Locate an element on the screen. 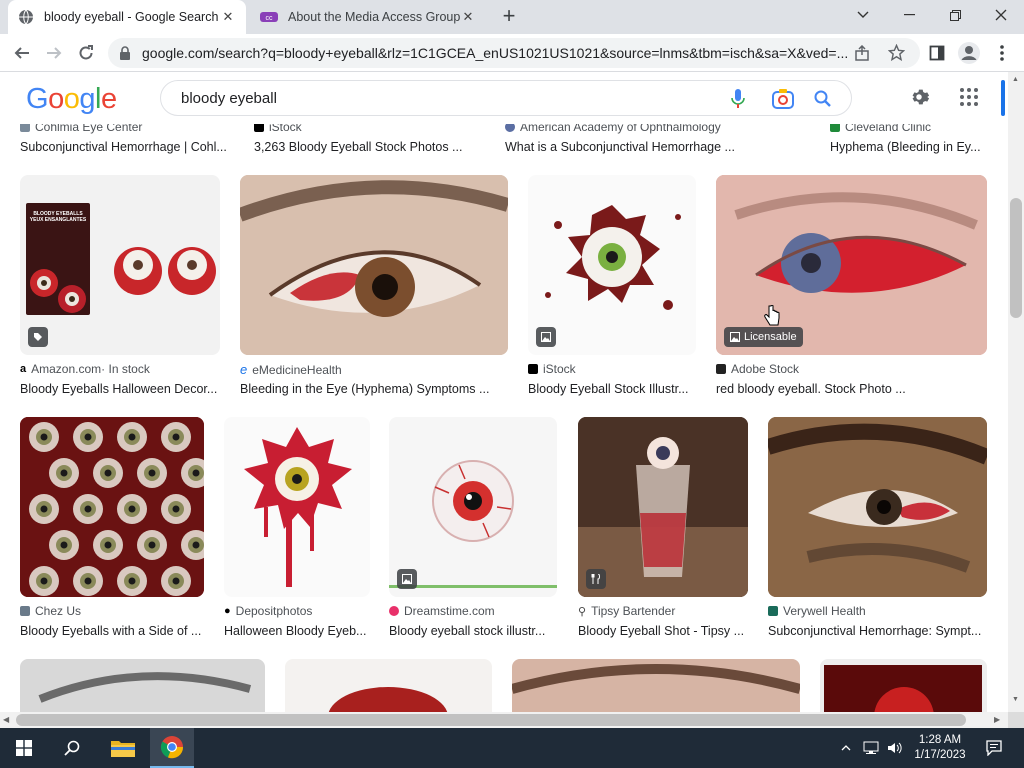 The image size is (1024, 768). scrollbar-corner is located at coordinates (1016, 720).